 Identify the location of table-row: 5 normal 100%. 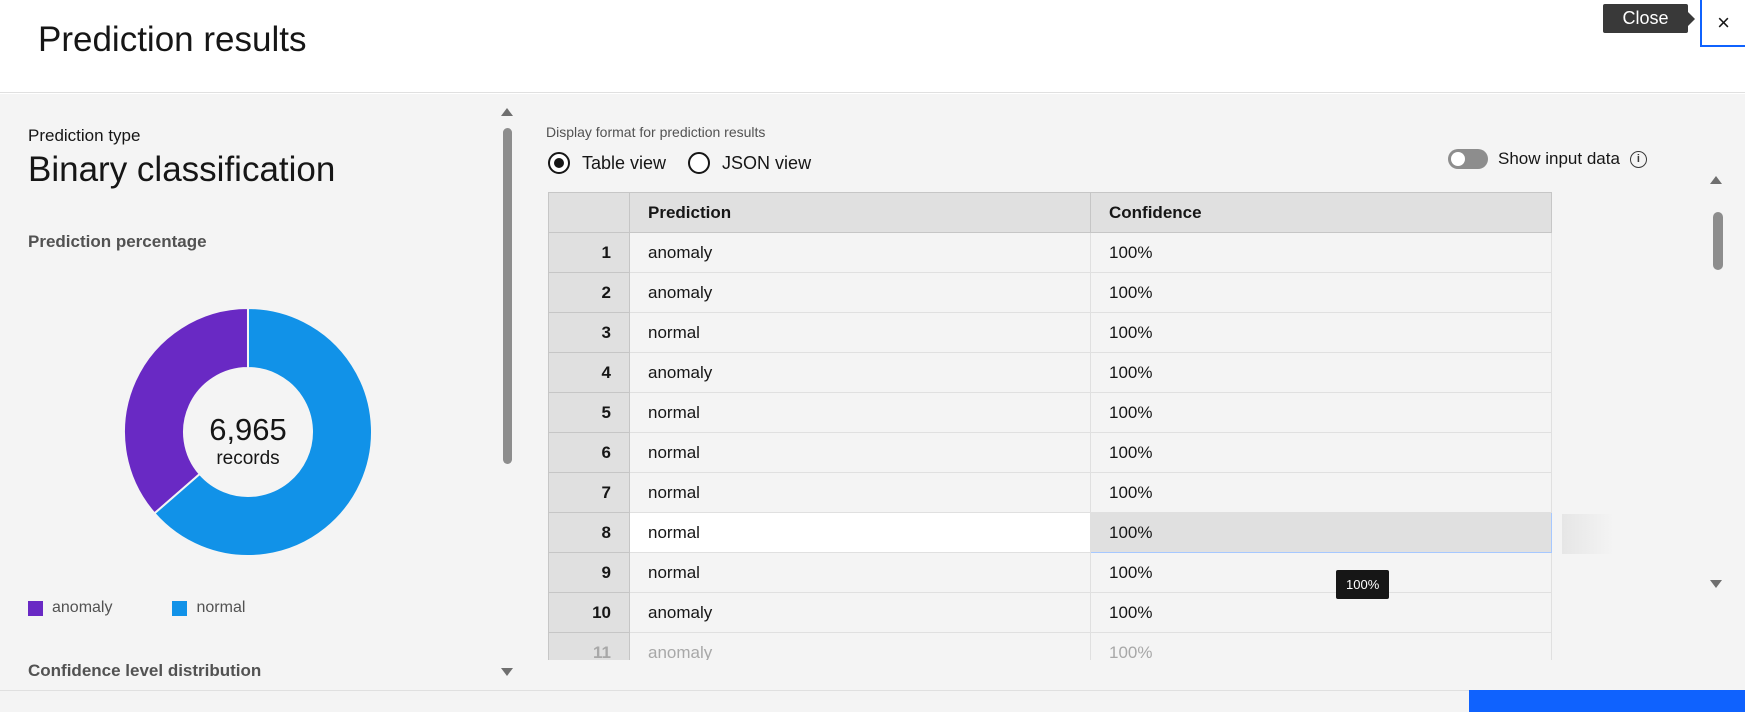
(1050, 412).